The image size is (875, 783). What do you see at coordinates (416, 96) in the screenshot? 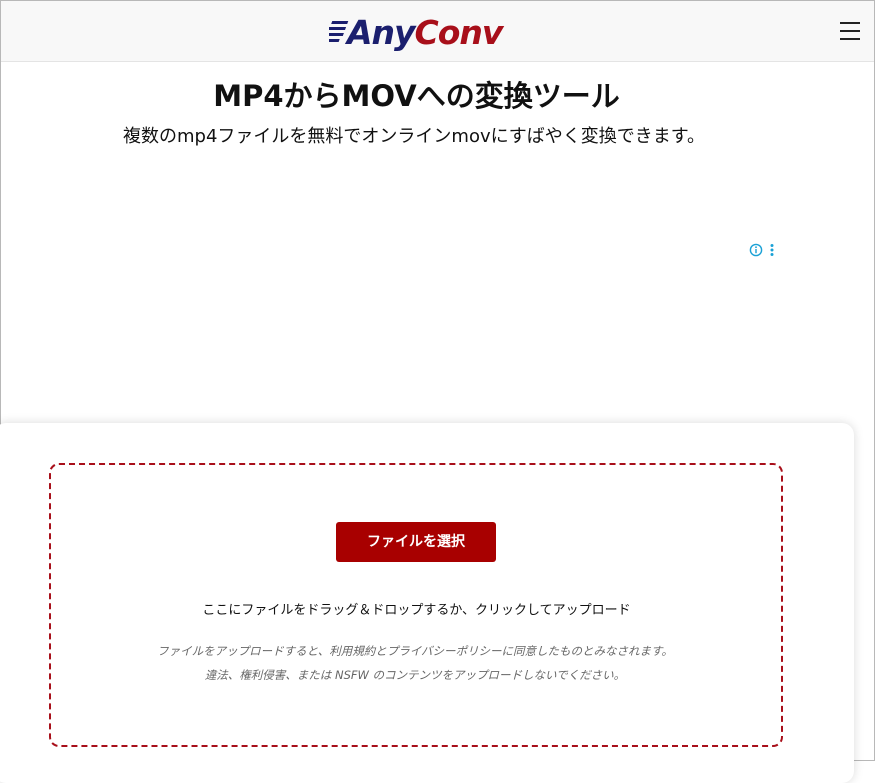
I see `page-title: MP4からMOVへの変換ツール` at bounding box center [416, 96].